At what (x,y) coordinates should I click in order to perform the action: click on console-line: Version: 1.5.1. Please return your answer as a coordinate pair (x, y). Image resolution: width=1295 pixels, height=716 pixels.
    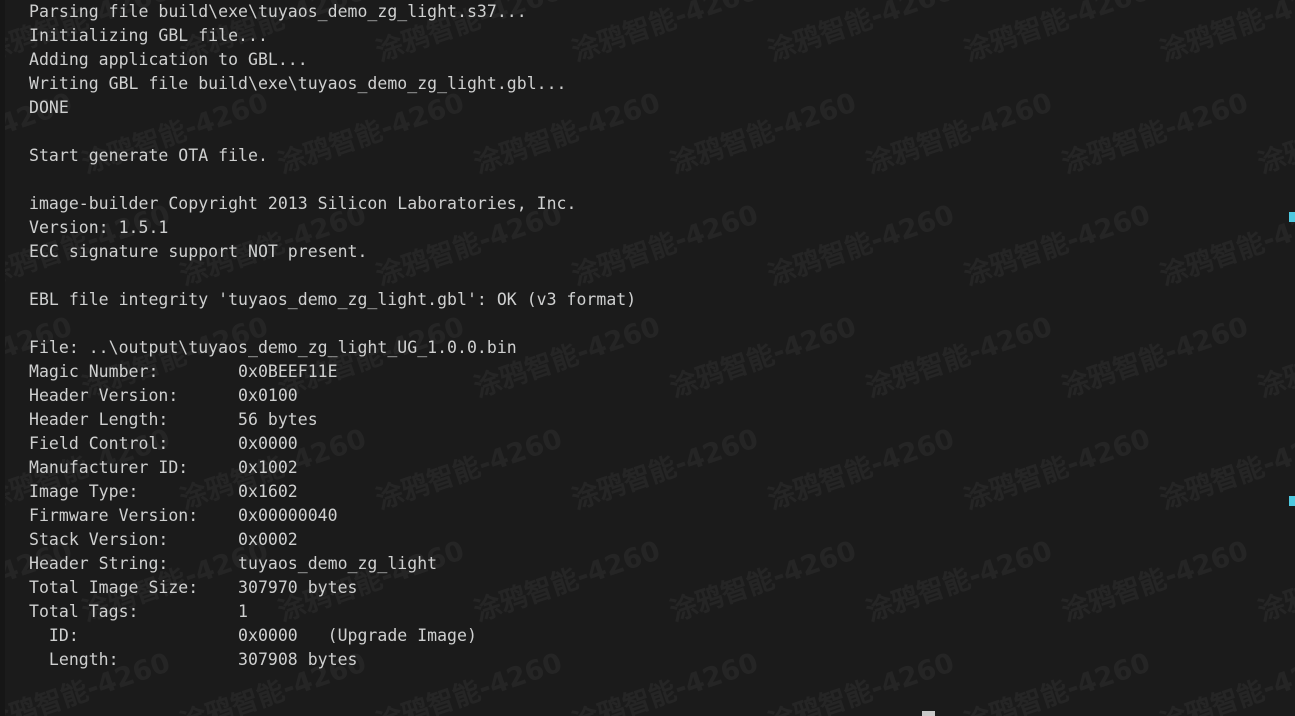
    Looking at the image, I should click on (99, 227).